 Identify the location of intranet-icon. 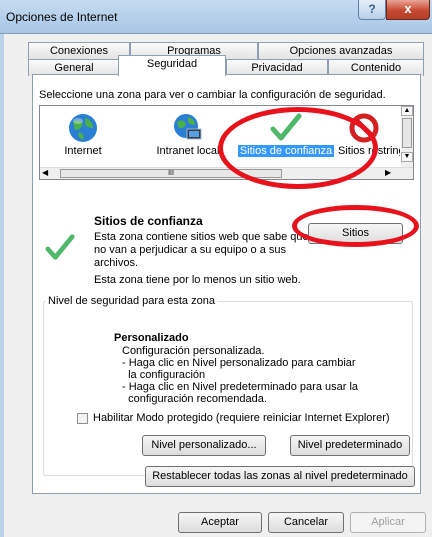
(188, 127).